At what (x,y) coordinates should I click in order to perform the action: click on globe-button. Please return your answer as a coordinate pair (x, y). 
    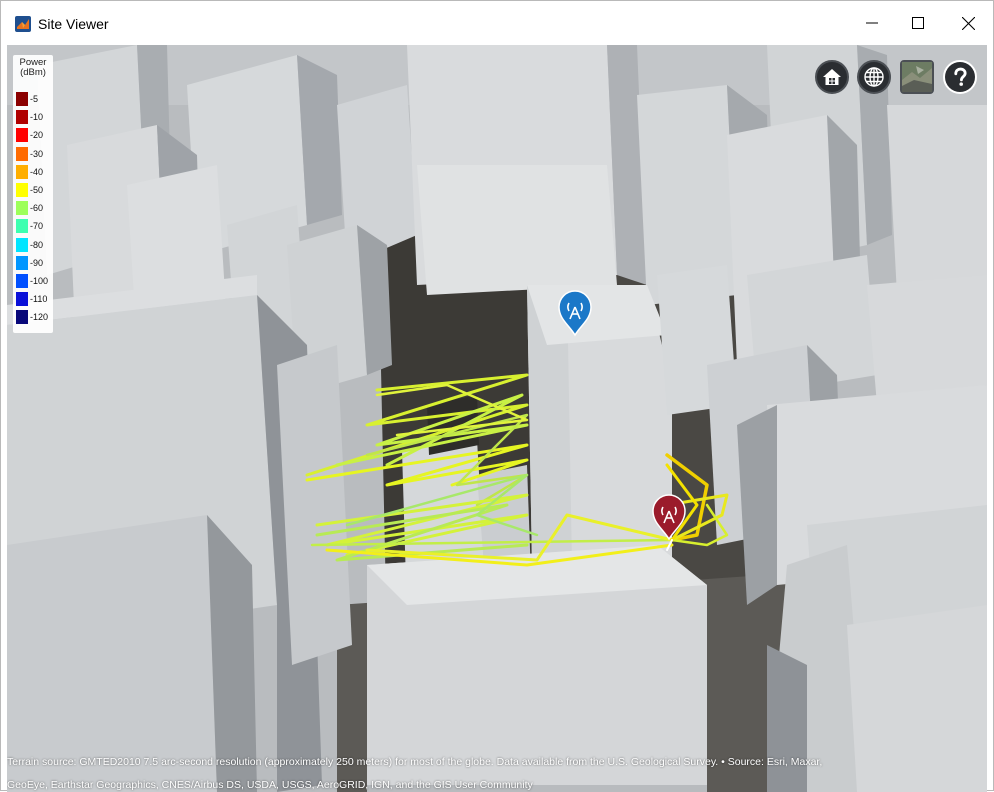
    Looking at the image, I should click on (874, 77).